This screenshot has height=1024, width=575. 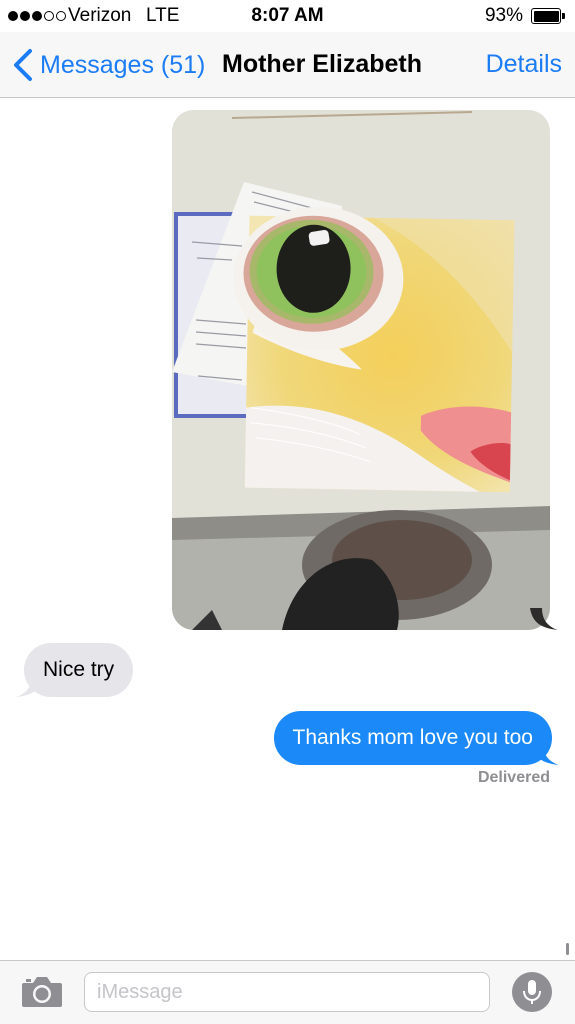 I want to click on outgoing-bubble-tail, so click(x=545, y=754).